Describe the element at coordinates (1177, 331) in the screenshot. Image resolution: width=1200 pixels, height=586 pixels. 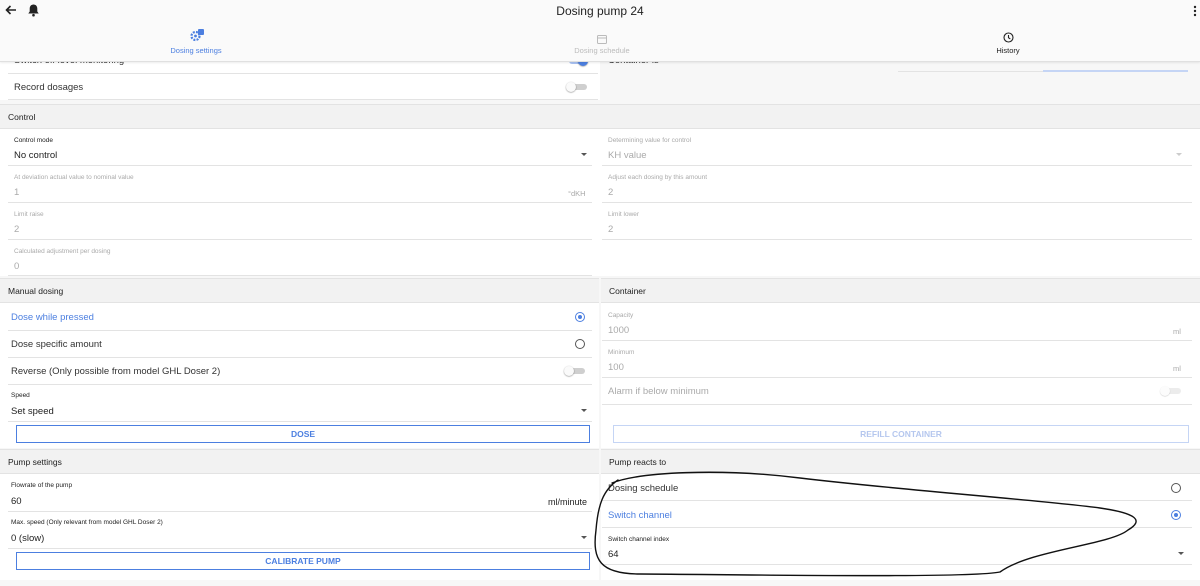
I see `capacity-unit: ml` at that location.